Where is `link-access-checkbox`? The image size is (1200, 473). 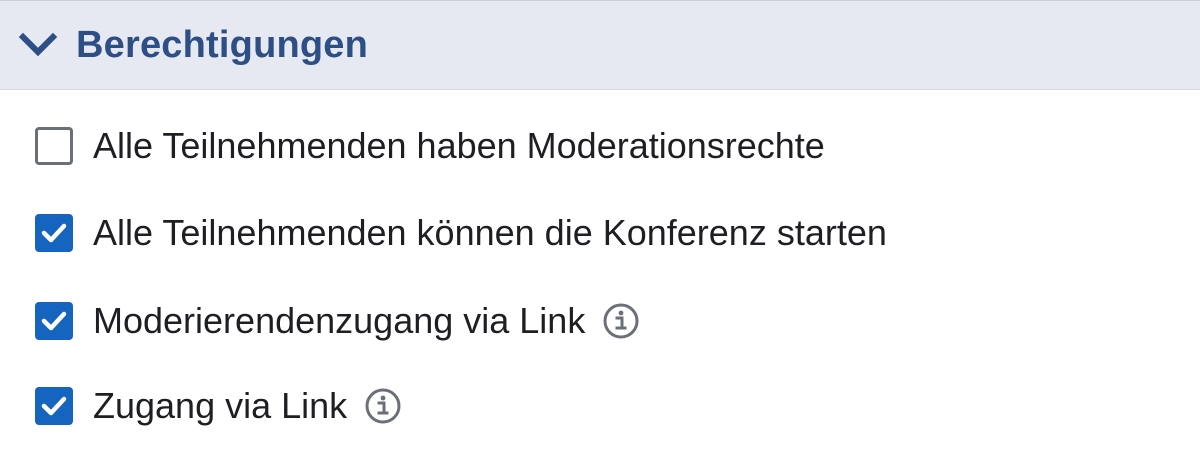
link-access-checkbox is located at coordinates (54, 406).